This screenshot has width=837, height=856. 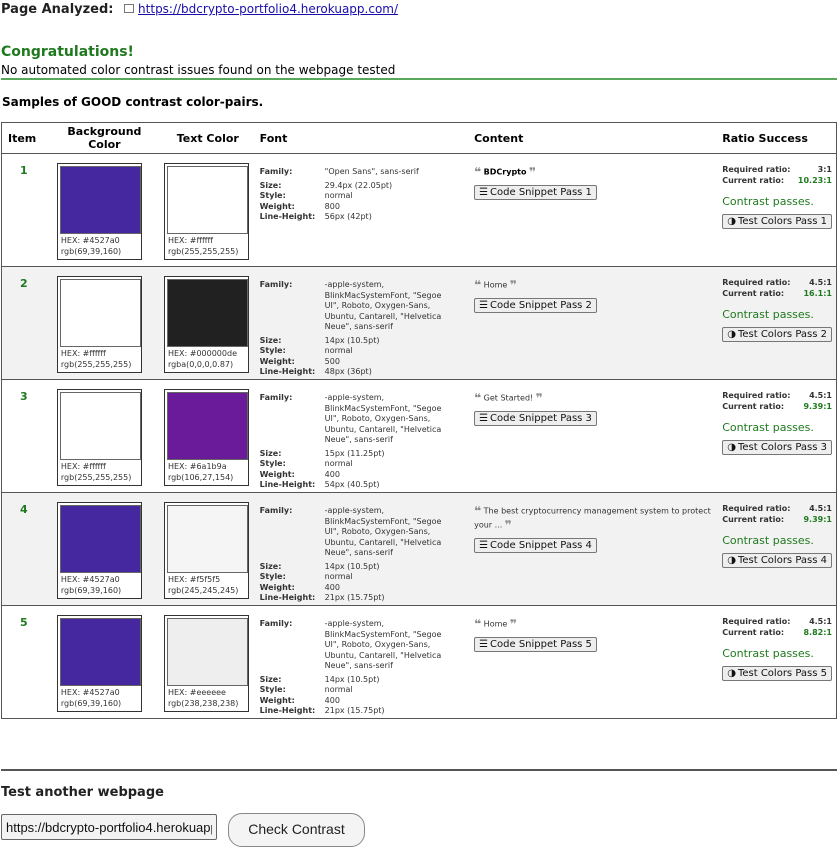 I want to click on font-weight-value: 400, so click(x=332, y=587).